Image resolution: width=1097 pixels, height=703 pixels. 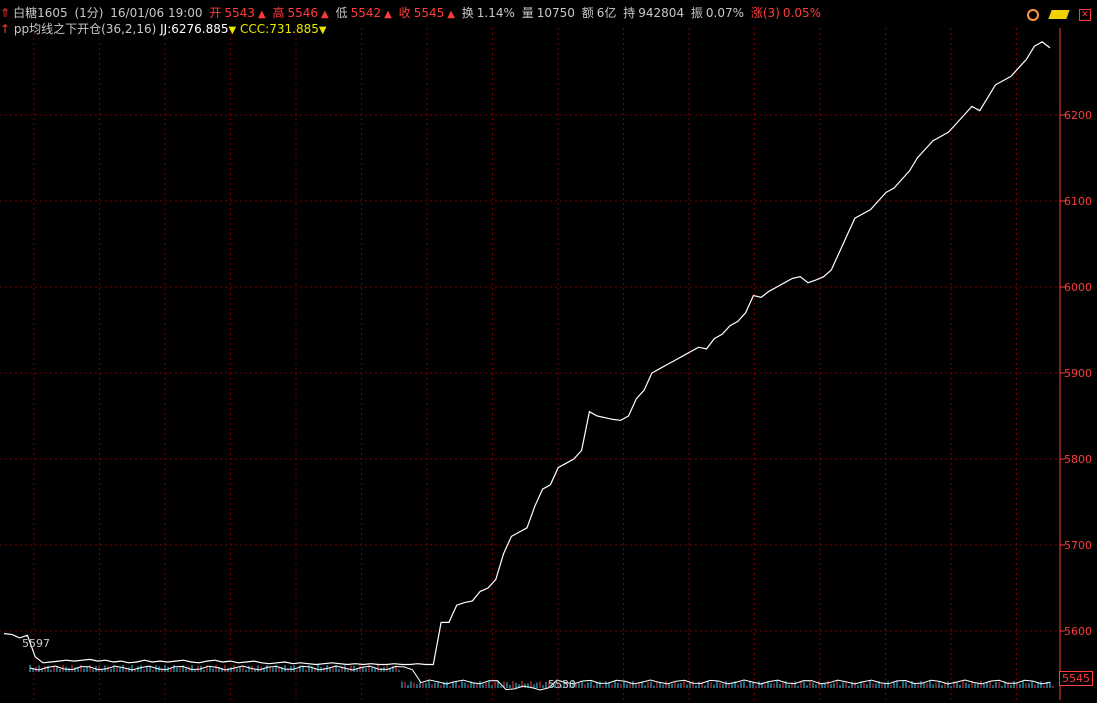 What do you see at coordinates (239, 13) in the screenshot?
I see `open-value: 5543` at bounding box center [239, 13].